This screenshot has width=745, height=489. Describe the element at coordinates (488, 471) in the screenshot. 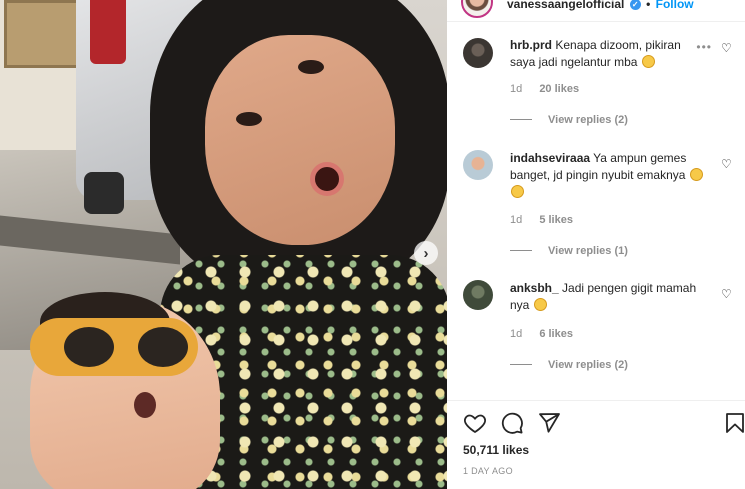

I see `post-date: 1 DAY AGO` at that location.